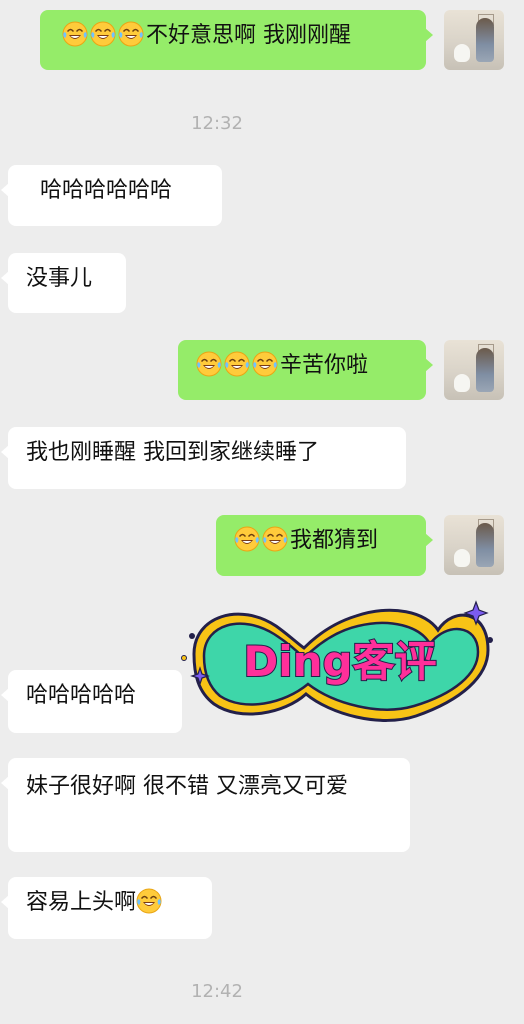 This screenshot has height=1024, width=524. I want to click on ding-keping-watermark-sticker: Ding客评, so click(337, 661).